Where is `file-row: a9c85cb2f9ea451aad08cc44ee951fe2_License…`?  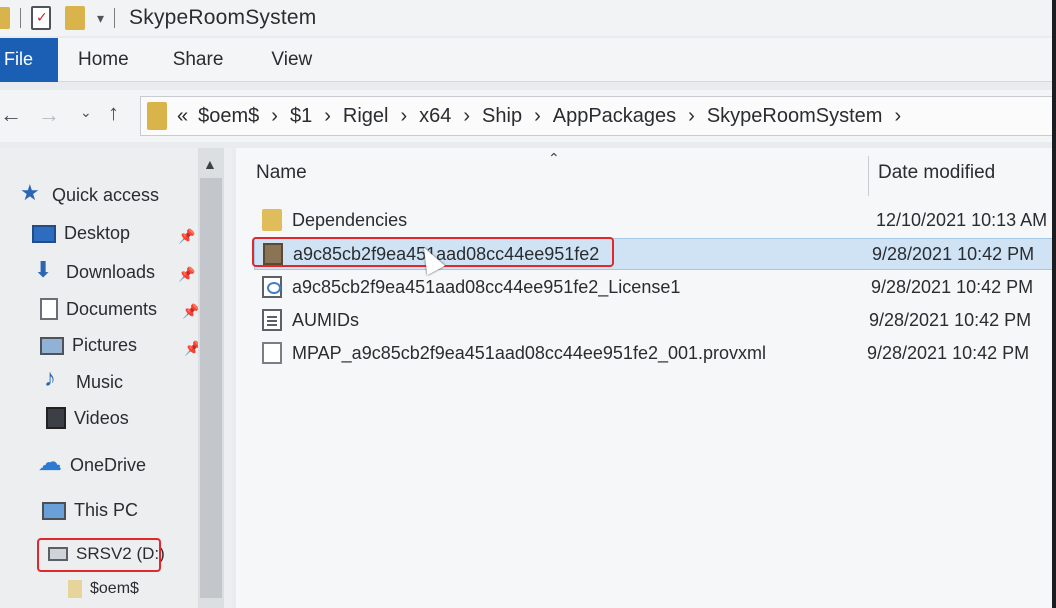
file-row: a9c85cb2f9ea451aad08cc44ee951fe2_License… is located at coordinates (659, 287).